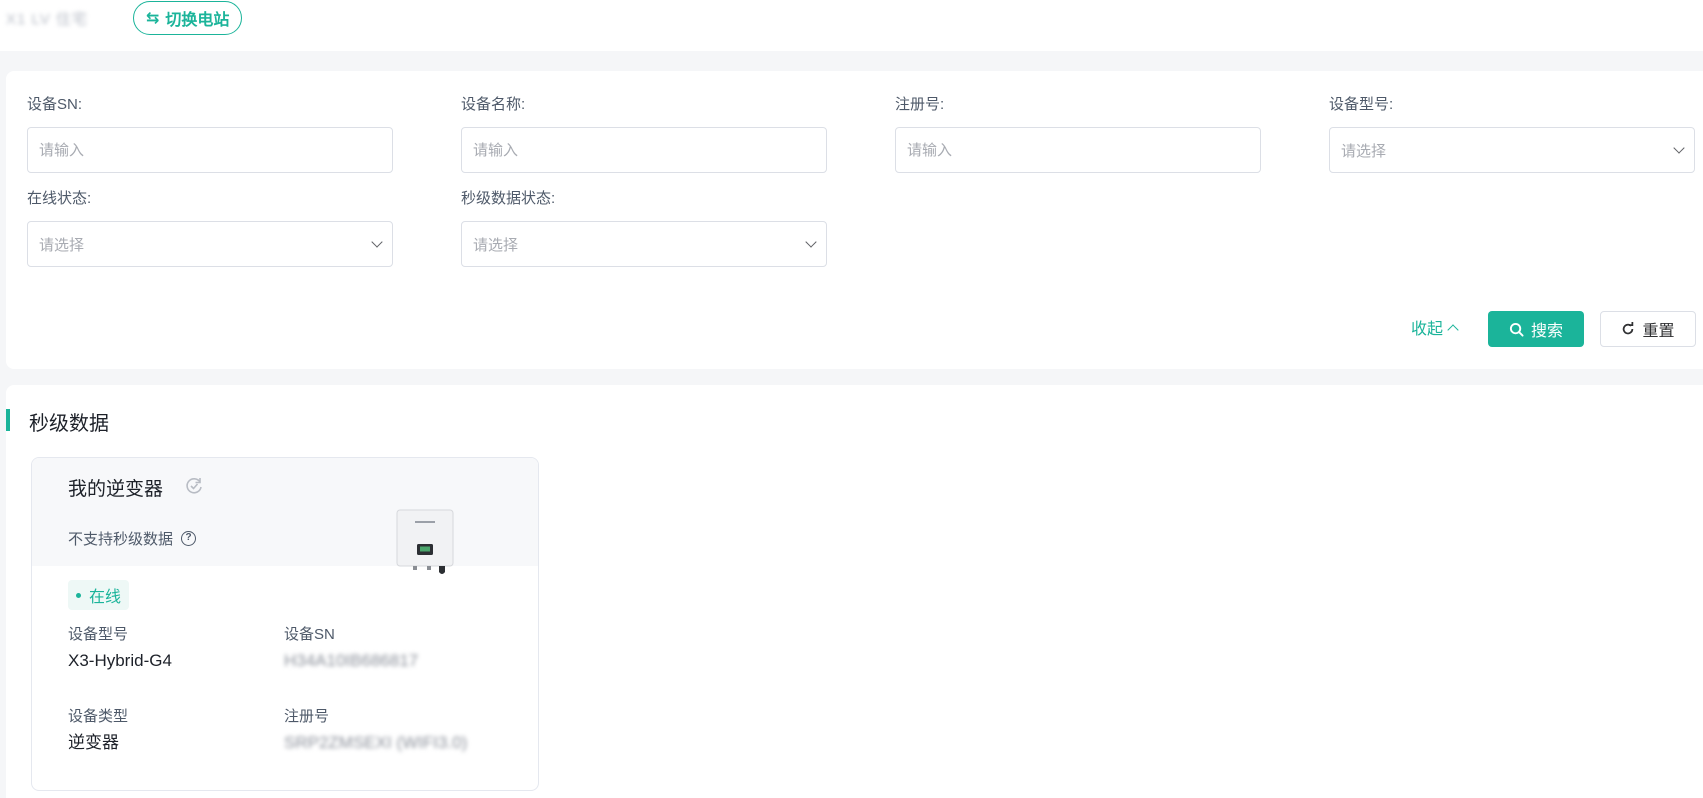  I want to click on second-data-status-label: 秒级数据状态:, so click(508, 198).